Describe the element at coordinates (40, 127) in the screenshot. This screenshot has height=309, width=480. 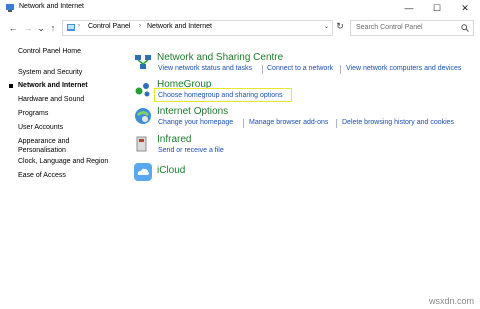
I see `sidebar-item-user-accounts: User Accounts` at that location.